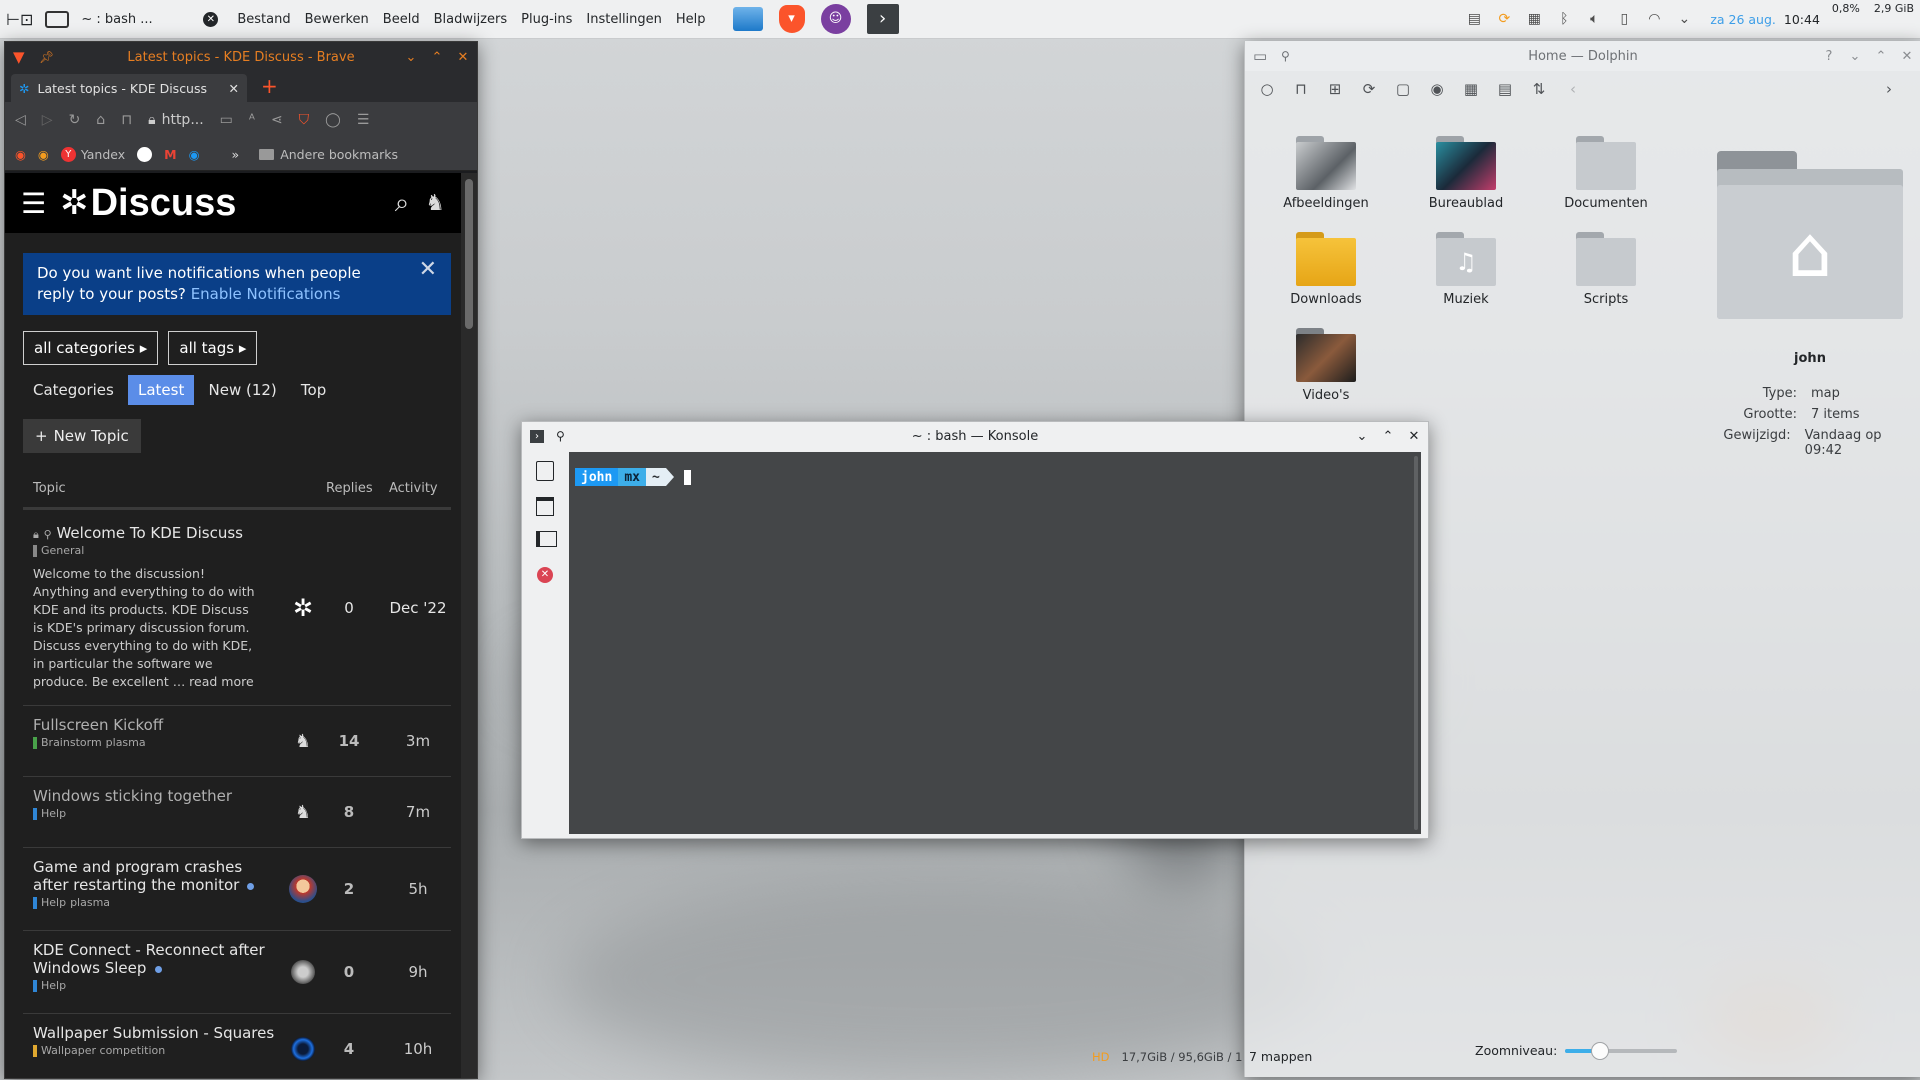 This screenshot has width=1920, height=1080. Describe the element at coordinates (1505, 89) in the screenshot. I see `details-view-icon: ▤` at that location.